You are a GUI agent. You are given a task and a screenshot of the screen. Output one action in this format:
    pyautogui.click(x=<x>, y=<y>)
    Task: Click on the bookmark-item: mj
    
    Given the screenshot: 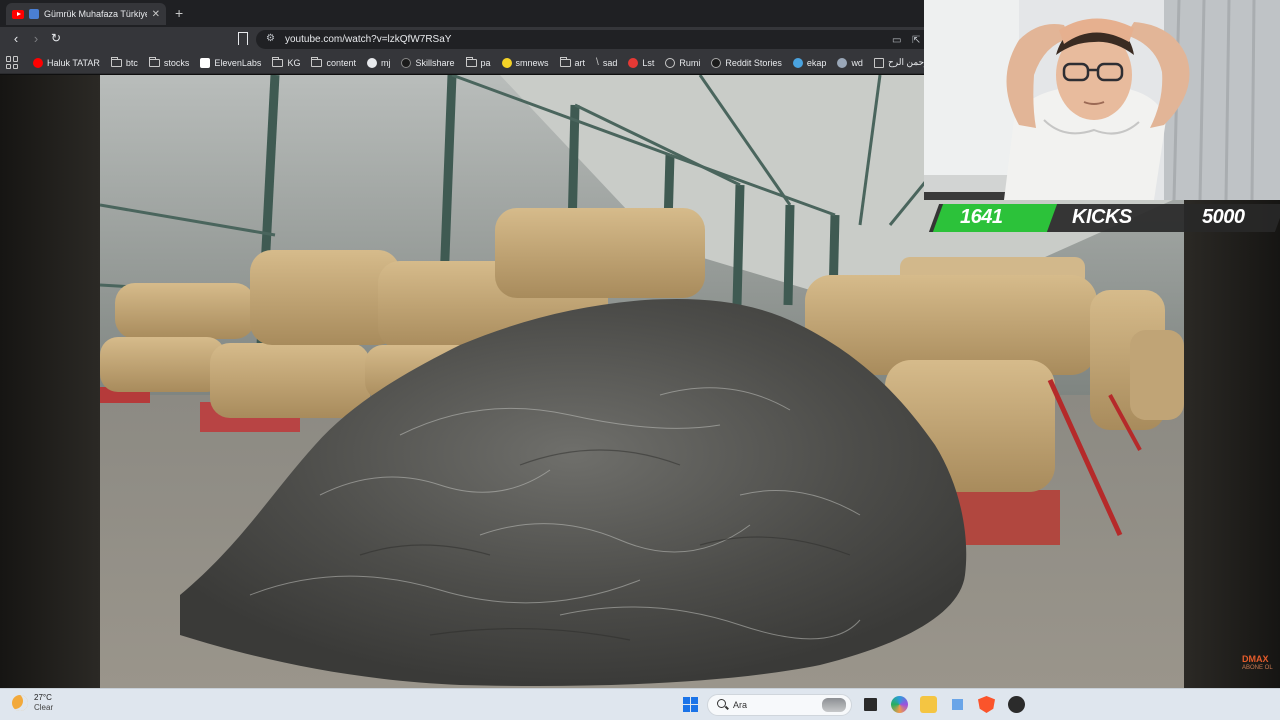 What is the action you would take?
    pyautogui.click(x=378, y=62)
    